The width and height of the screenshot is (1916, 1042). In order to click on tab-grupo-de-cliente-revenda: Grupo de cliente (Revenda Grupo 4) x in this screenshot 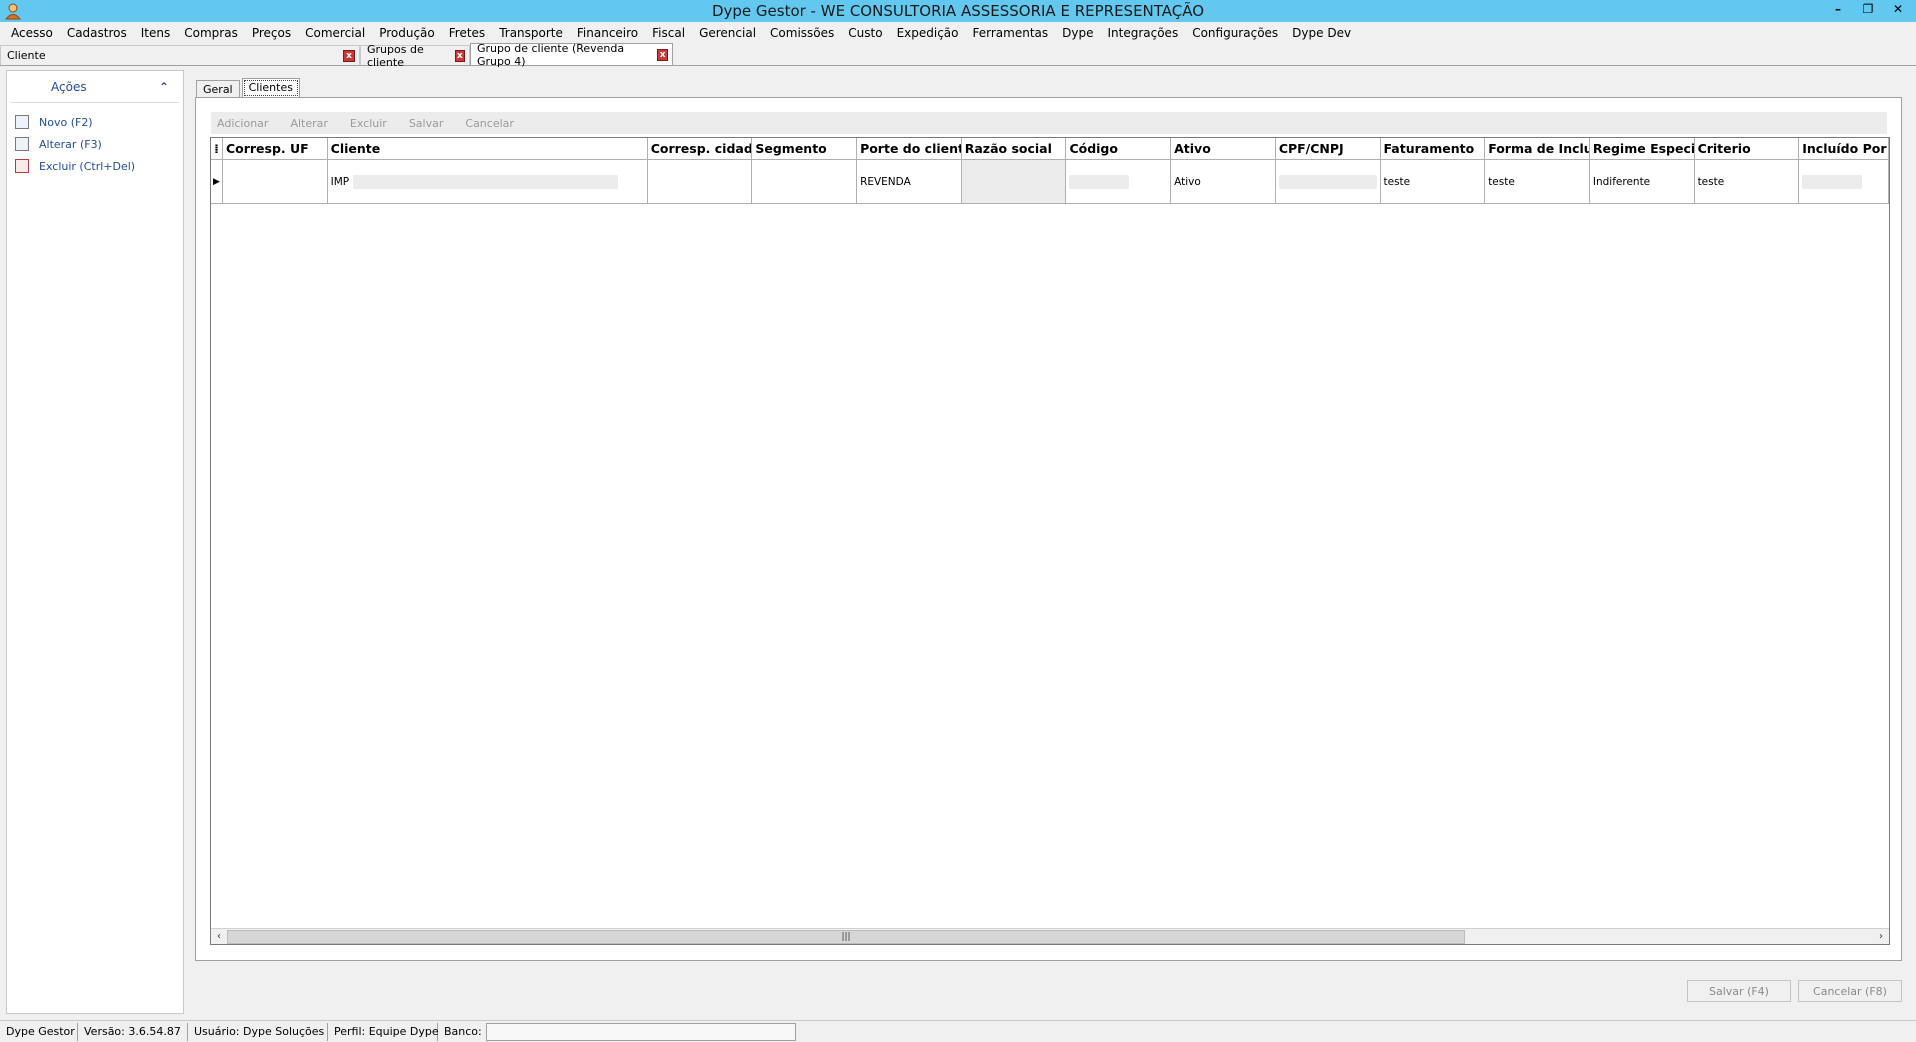, I will do `click(571, 54)`.